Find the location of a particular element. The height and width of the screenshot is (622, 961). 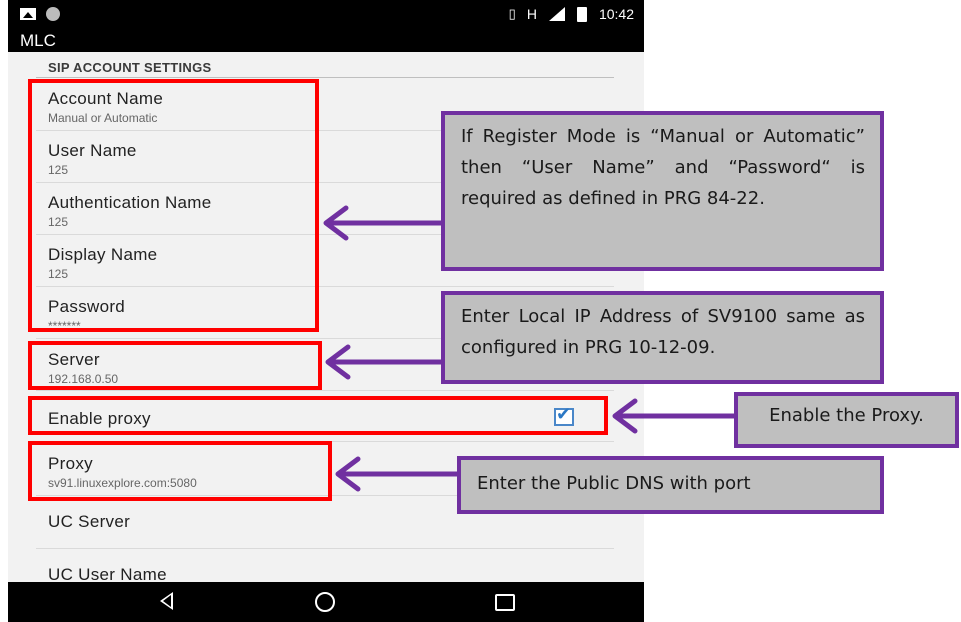

battery-icon is located at coordinates (581, 14).